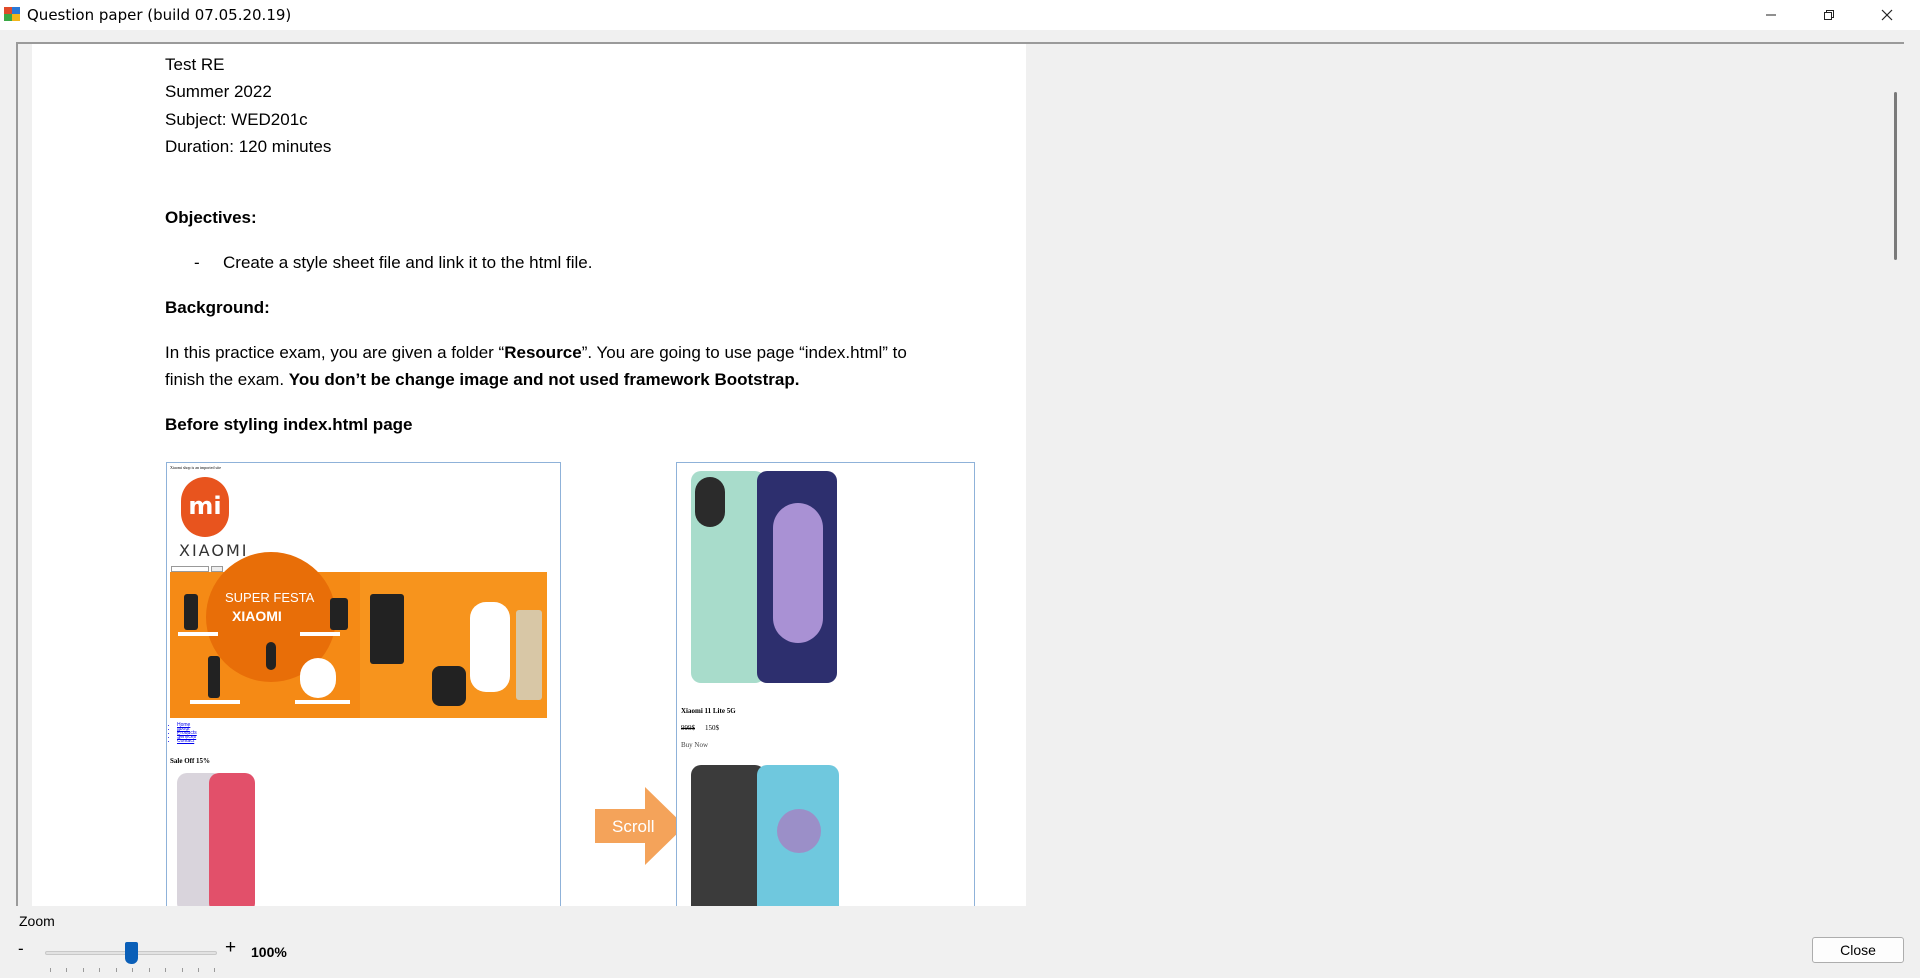  Describe the element at coordinates (449, 686) in the screenshot. I see `banner-speaker` at that location.